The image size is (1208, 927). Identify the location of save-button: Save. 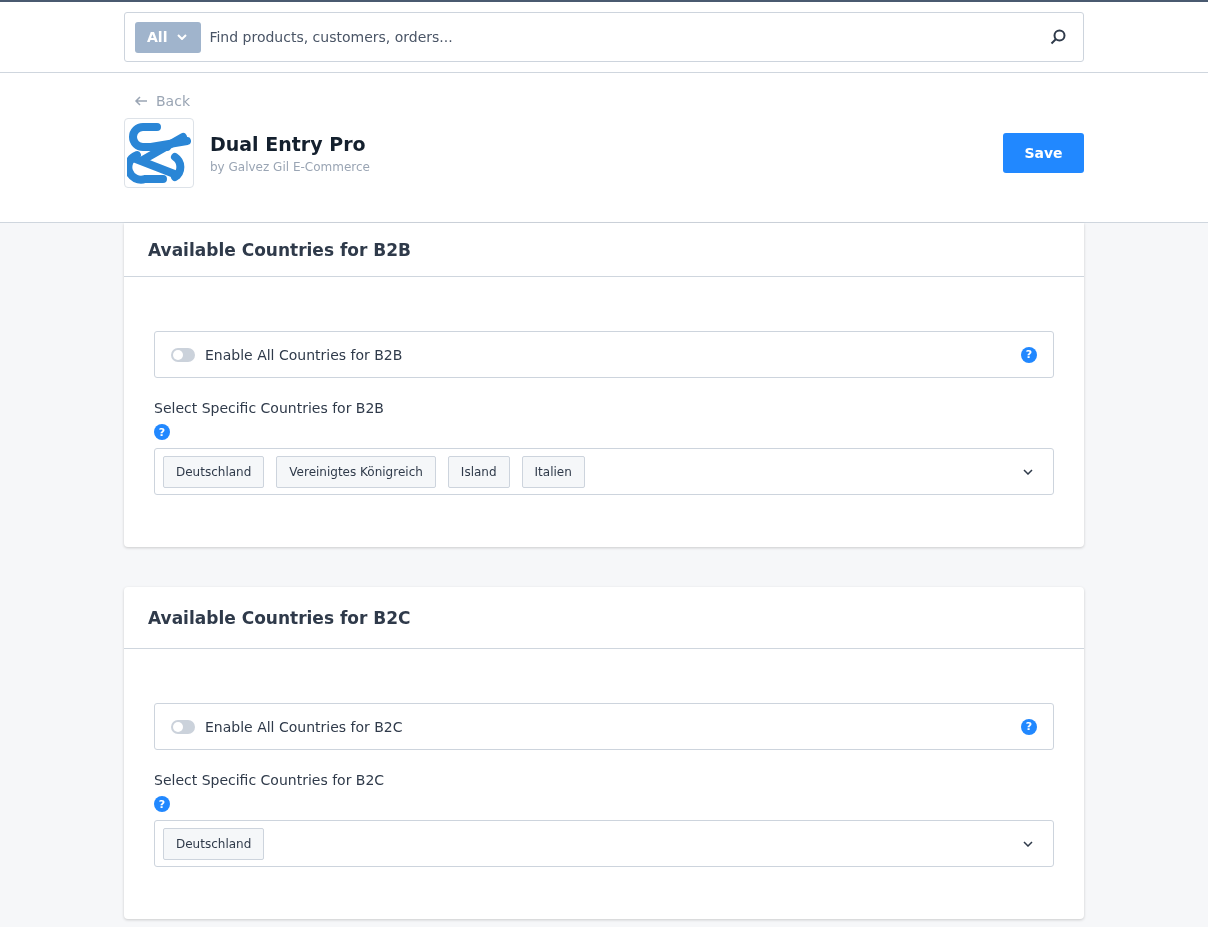
(1043, 153).